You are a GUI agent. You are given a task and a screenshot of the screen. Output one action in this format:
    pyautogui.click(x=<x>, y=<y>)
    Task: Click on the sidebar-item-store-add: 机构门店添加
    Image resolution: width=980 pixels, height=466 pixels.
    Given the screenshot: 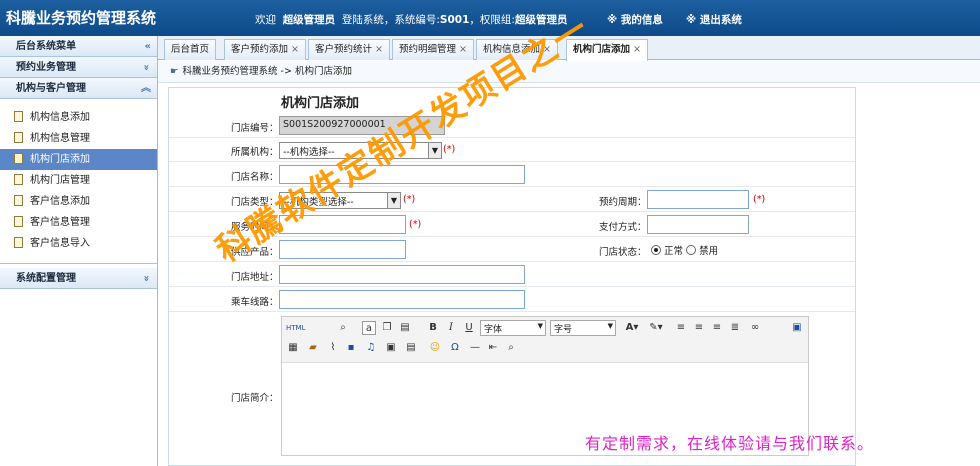 What is the action you would take?
    pyautogui.click(x=78, y=159)
    